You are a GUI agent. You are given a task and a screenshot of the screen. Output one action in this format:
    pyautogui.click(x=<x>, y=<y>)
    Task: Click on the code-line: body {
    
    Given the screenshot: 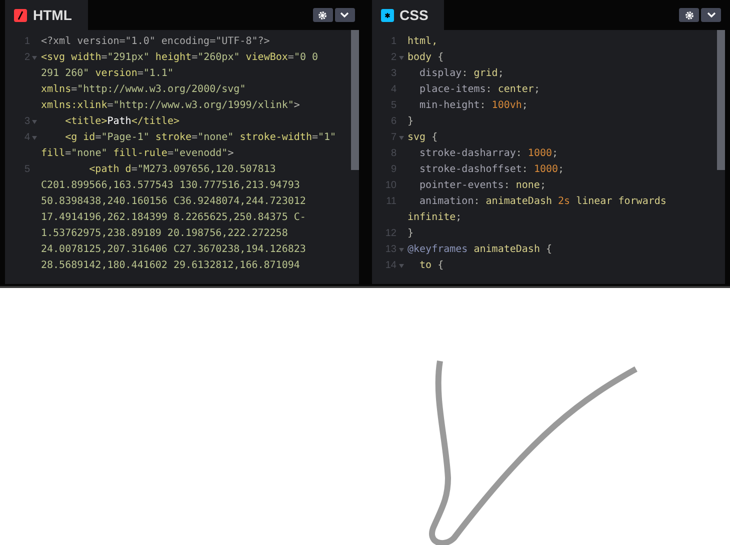 What is the action you would take?
    pyautogui.click(x=426, y=58)
    